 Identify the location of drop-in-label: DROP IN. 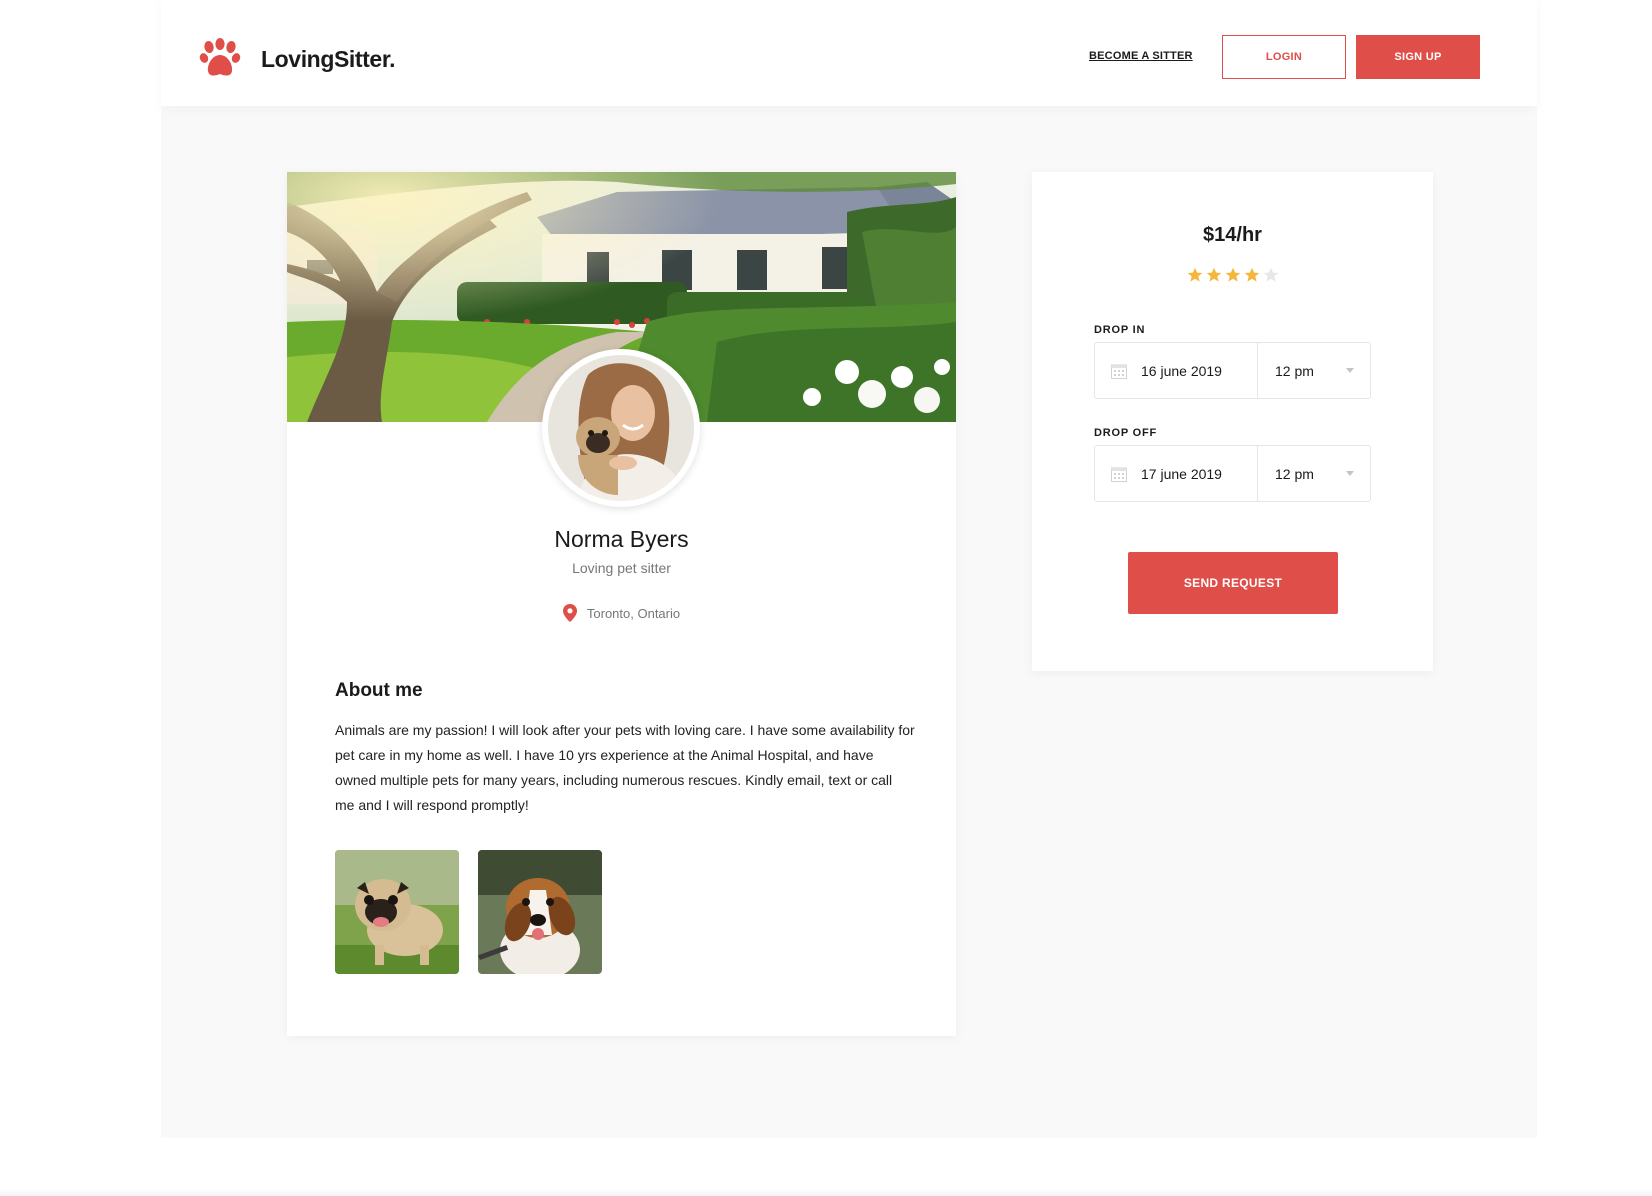
(1120, 330).